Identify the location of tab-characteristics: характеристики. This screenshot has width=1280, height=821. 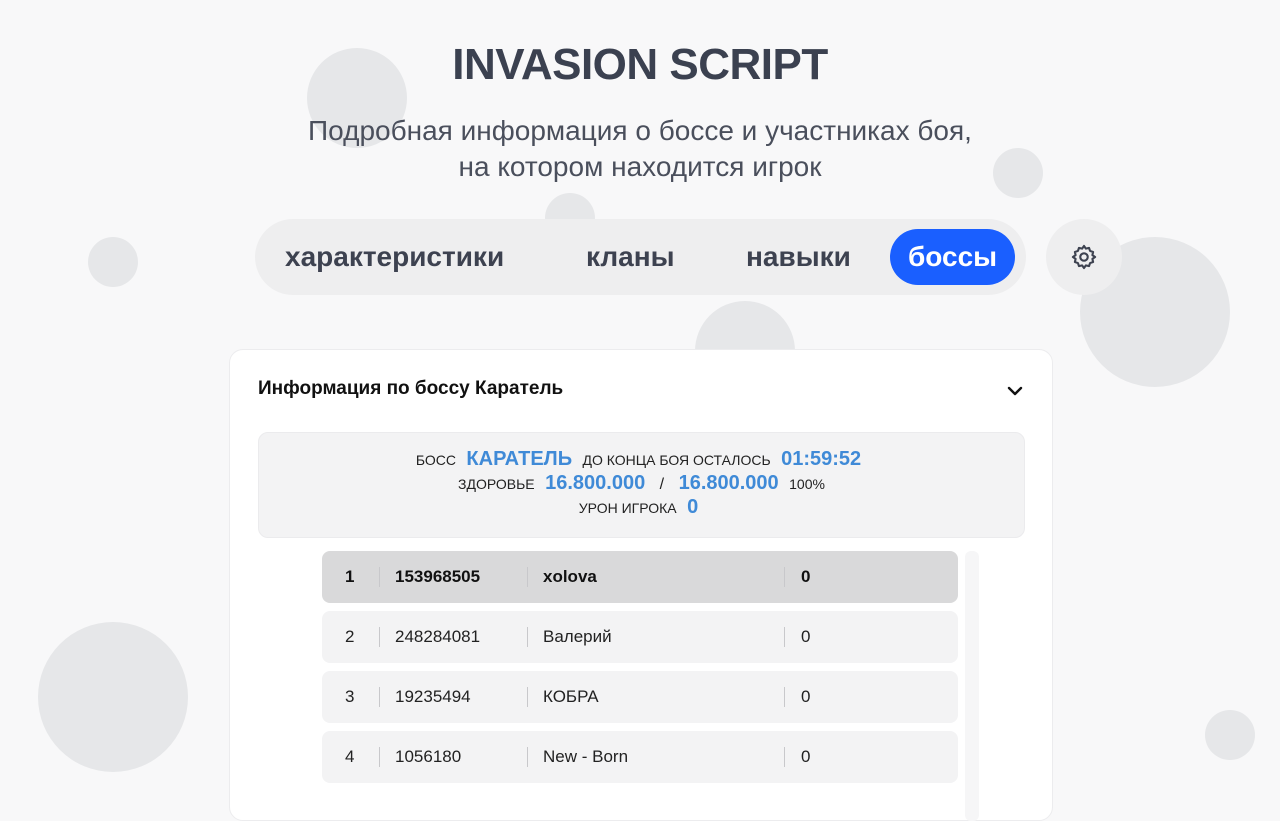
(394, 257).